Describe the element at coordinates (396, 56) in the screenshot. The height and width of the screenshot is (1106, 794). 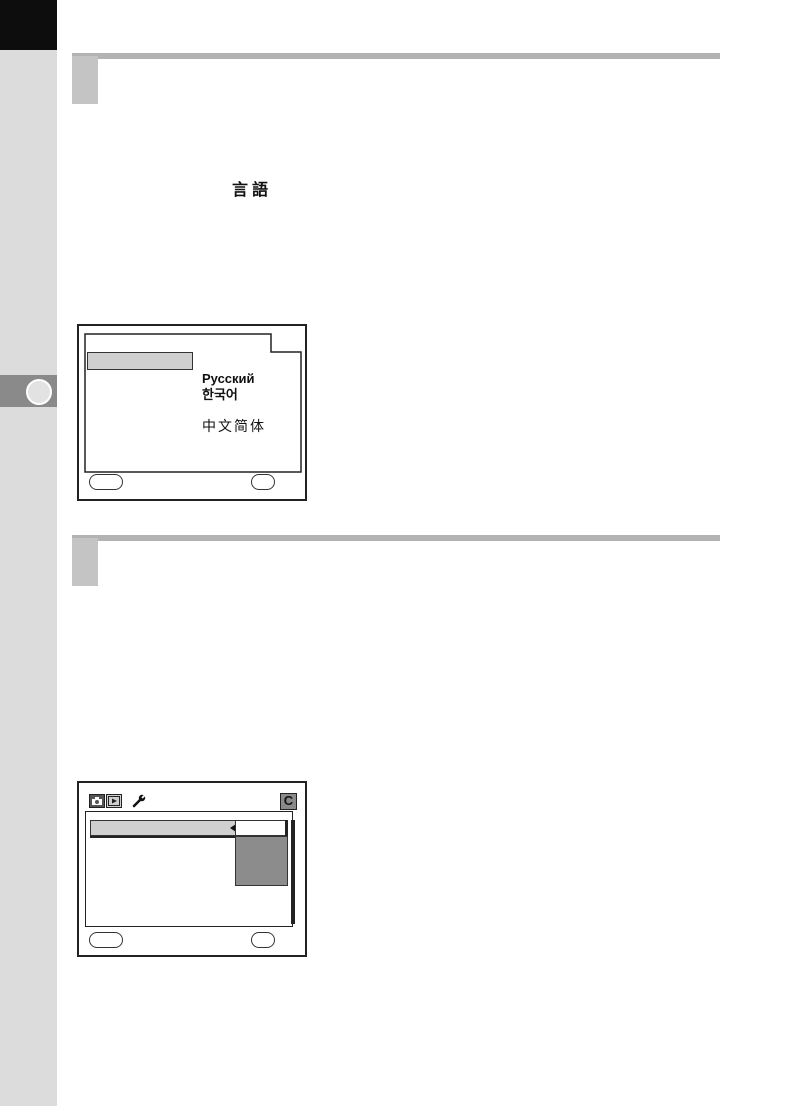
I see `section1-header-bar` at that location.